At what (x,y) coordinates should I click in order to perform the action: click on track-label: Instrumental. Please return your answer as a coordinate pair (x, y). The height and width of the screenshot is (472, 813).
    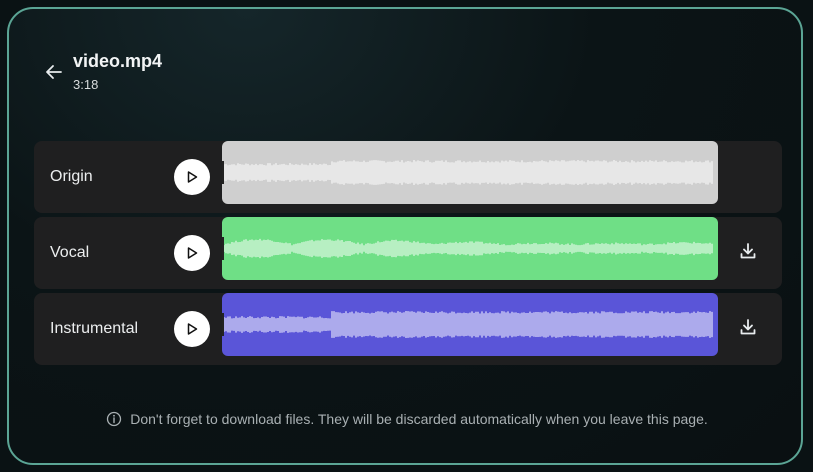
    Looking at the image, I should click on (94, 328).